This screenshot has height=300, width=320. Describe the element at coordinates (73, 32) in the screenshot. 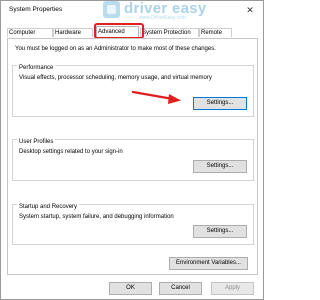

I see `tab-hardware: Hardware` at that location.